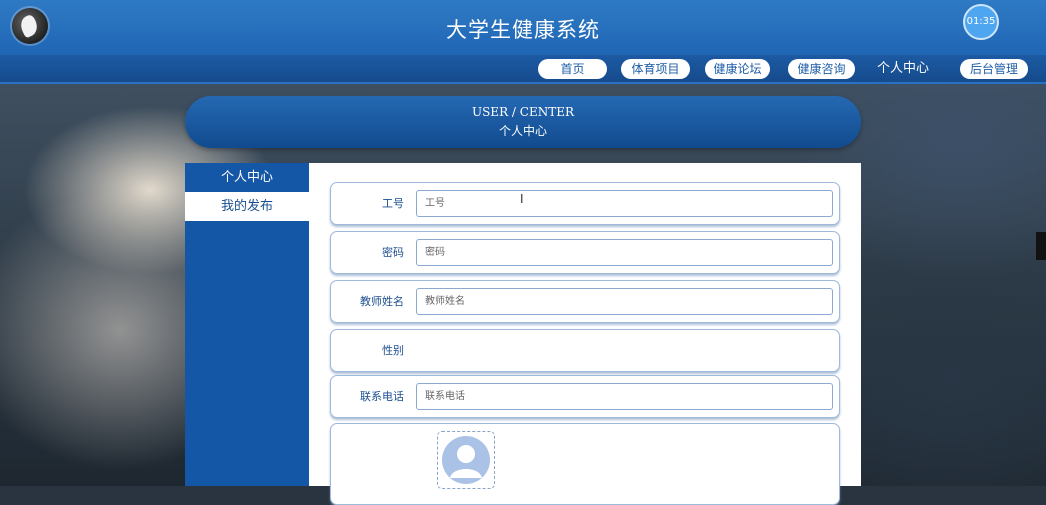 The image size is (1046, 505). I want to click on form-row-avatar, so click(585, 464).